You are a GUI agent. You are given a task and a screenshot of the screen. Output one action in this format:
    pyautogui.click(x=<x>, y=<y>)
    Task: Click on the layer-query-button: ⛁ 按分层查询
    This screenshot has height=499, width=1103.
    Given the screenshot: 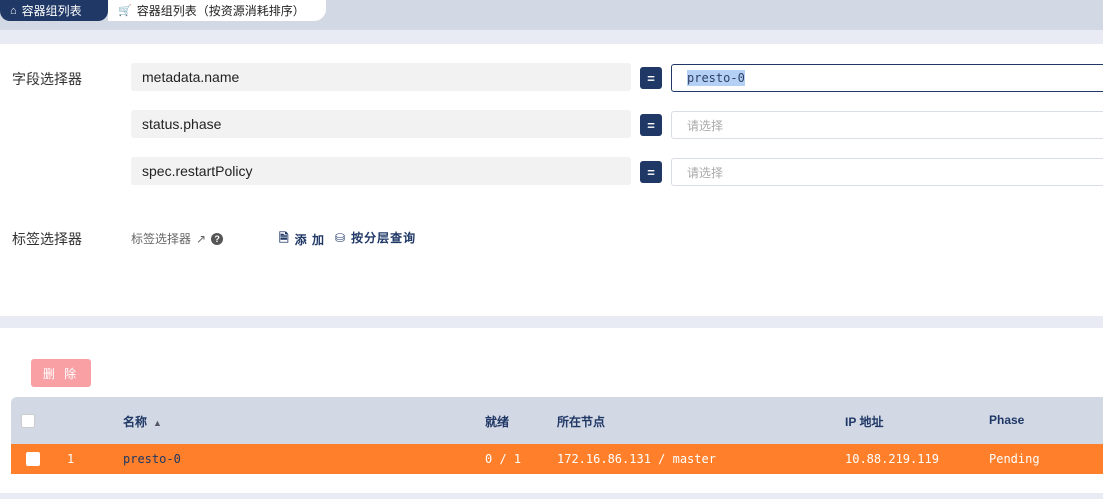 What is the action you would take?
    pyautogui.click(x=375, y=237)
    